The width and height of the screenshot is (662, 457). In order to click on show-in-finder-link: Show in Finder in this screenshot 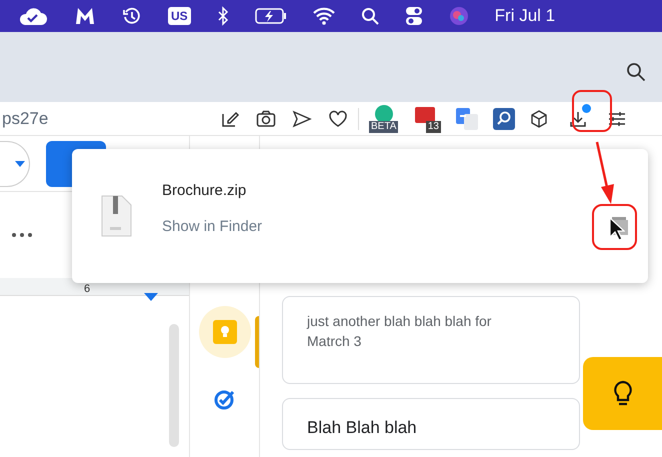, I will do `click(212, 227)`.